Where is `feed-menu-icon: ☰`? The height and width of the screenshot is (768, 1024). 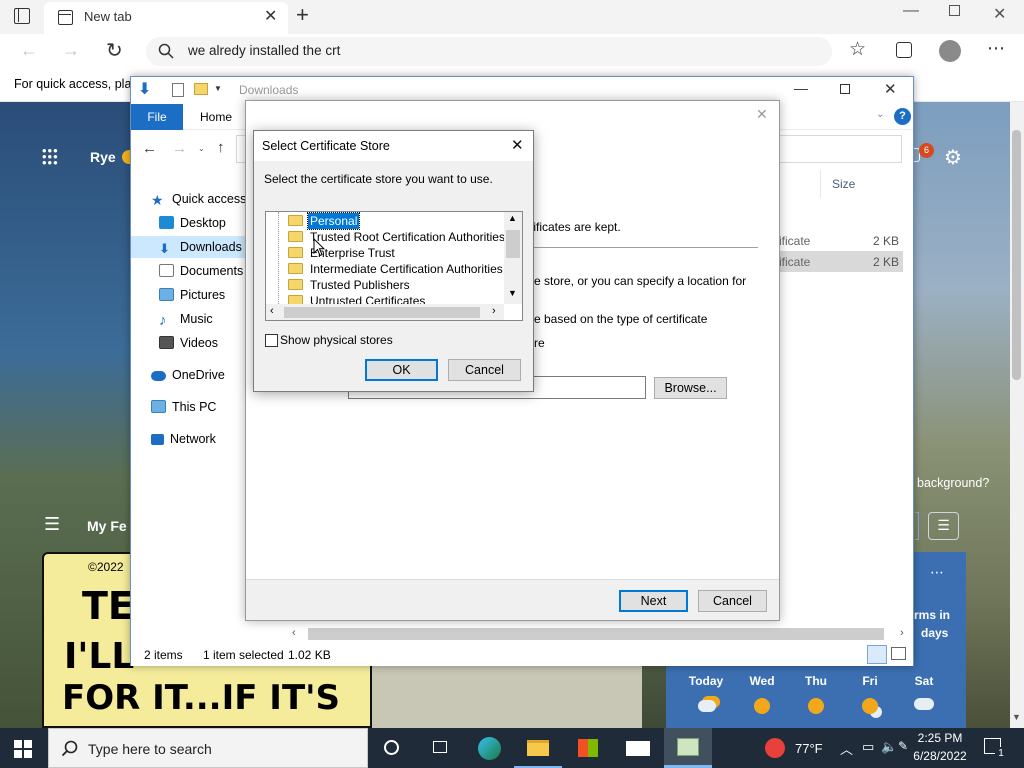 feed-menu-icon: ☰ is located at coordinates (52, 524).